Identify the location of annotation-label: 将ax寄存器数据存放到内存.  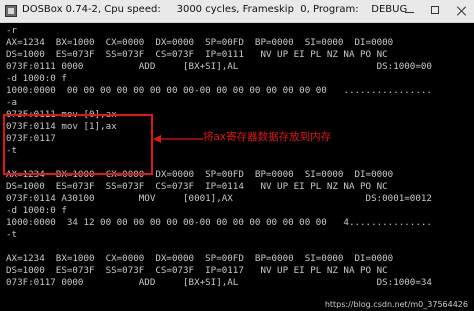
(267, 137).